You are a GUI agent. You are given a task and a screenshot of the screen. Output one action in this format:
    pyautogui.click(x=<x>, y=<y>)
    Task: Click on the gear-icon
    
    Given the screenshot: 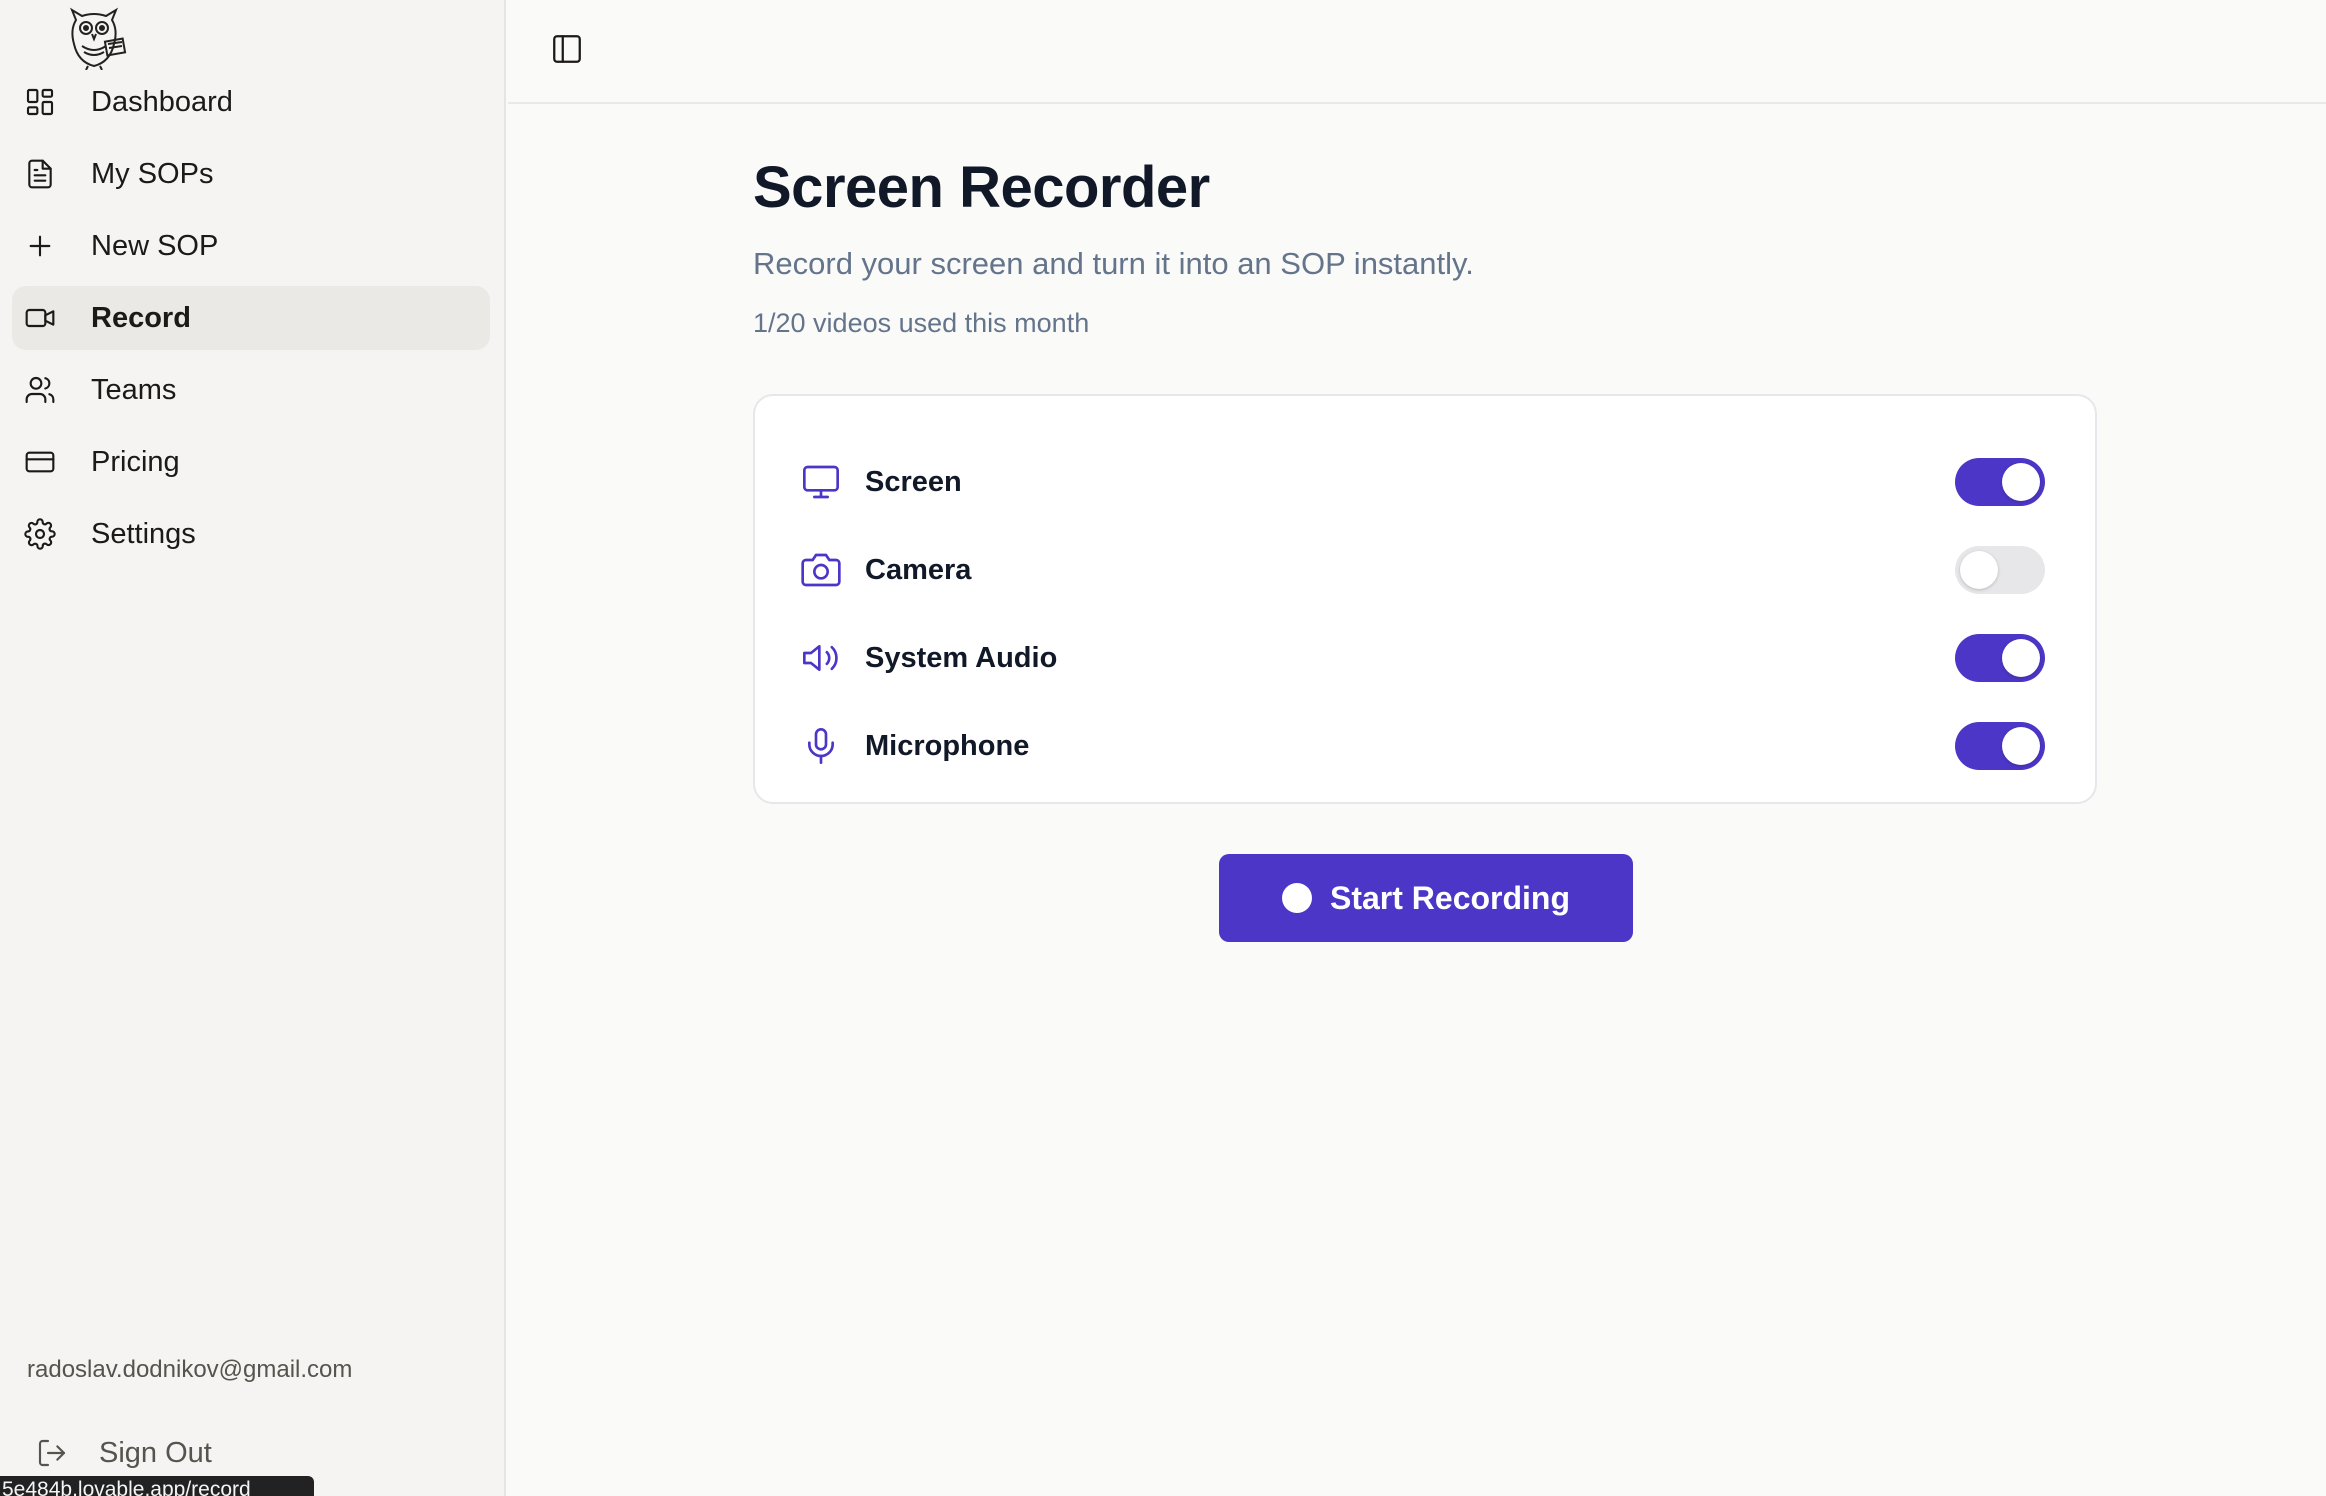 What is the action you would take?
    pyautogui.click(x=40, y=534)
    